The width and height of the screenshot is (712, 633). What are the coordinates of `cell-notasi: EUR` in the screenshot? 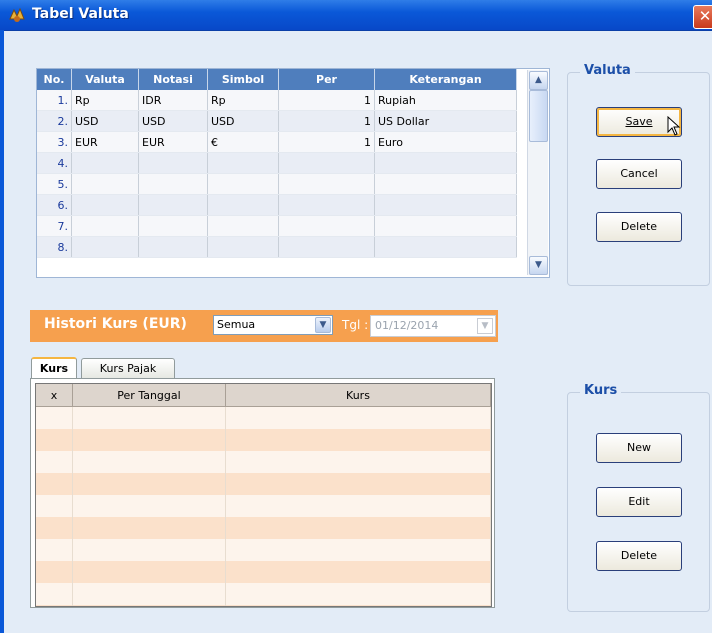 It's located at (173, 142).